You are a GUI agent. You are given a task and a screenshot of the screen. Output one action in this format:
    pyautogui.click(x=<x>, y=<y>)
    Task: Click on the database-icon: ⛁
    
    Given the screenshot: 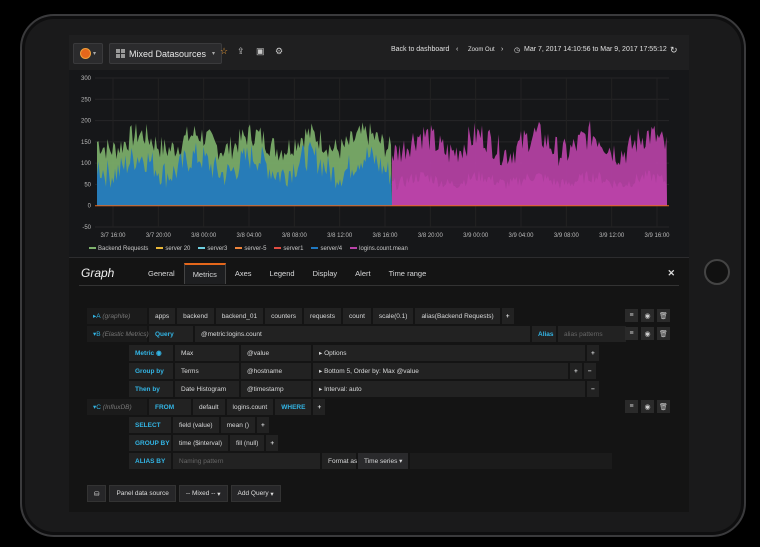 What is the action you would take?
    pyautogui.click(x=97, y=493)
    